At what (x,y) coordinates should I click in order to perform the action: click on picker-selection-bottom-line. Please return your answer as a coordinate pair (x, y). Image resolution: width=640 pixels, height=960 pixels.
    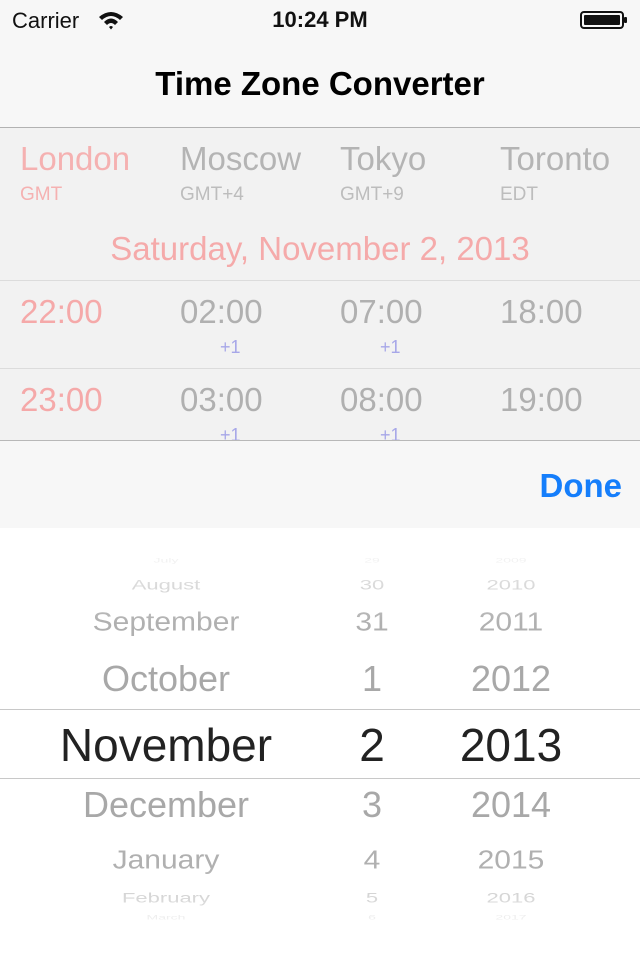
    Looking at the image, I should click on (320, 778).